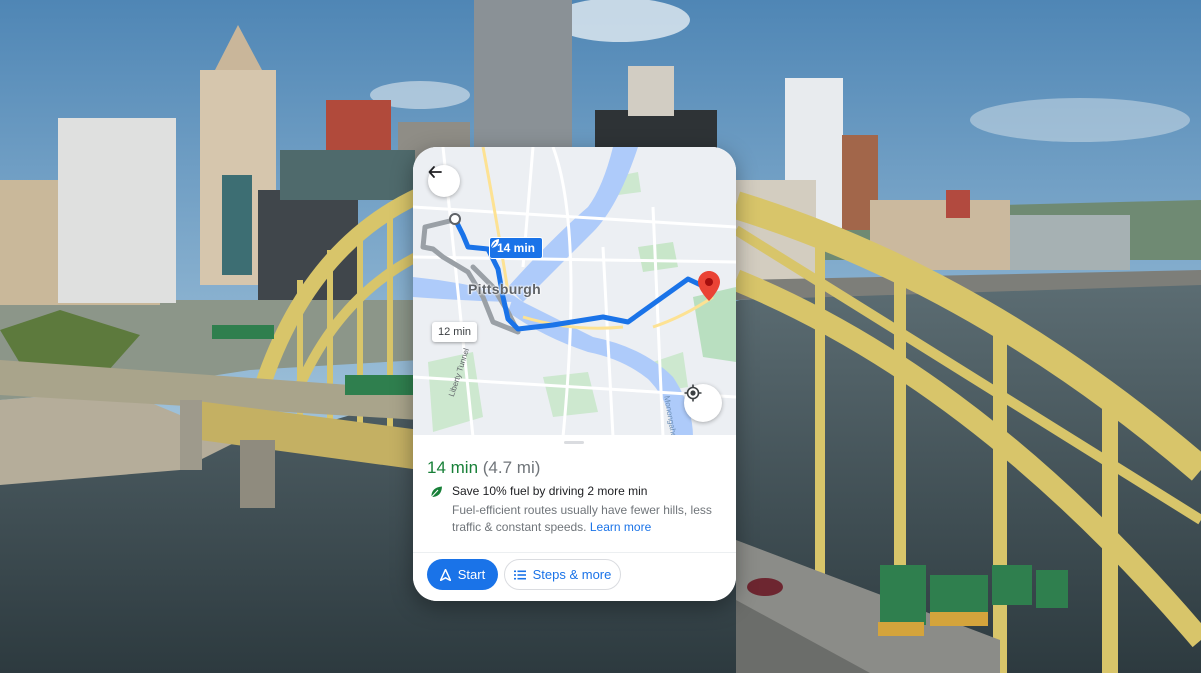  What do you see at coordinates (444, 181) in the screenshot?
I see `back-button` at bounding box center [444, 181].